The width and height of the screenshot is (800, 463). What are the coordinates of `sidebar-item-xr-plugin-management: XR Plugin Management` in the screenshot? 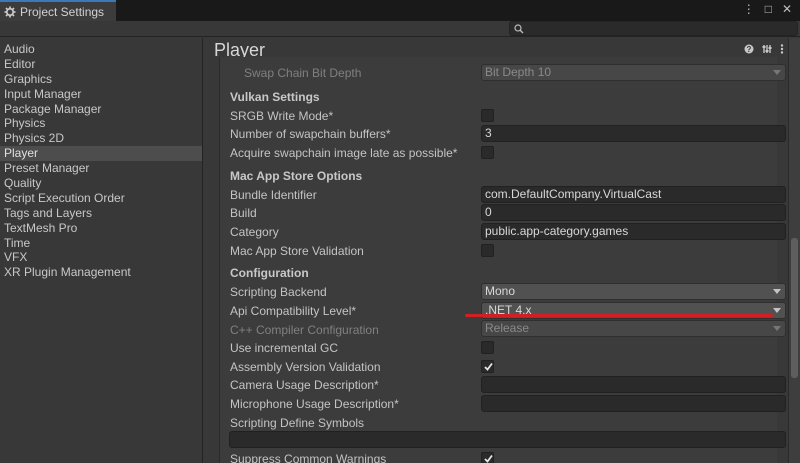 It's located at (101, 272).